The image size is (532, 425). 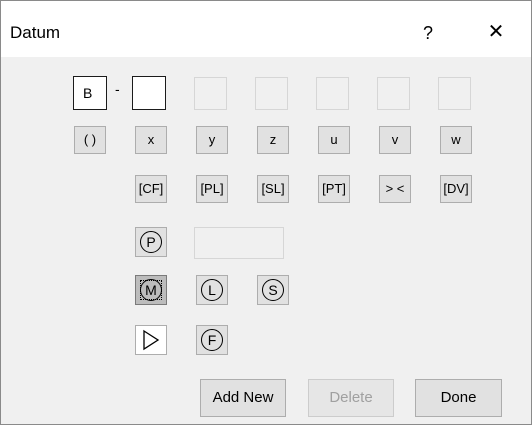 I want to click on lmc-button: L, so click(x=212, y=290).